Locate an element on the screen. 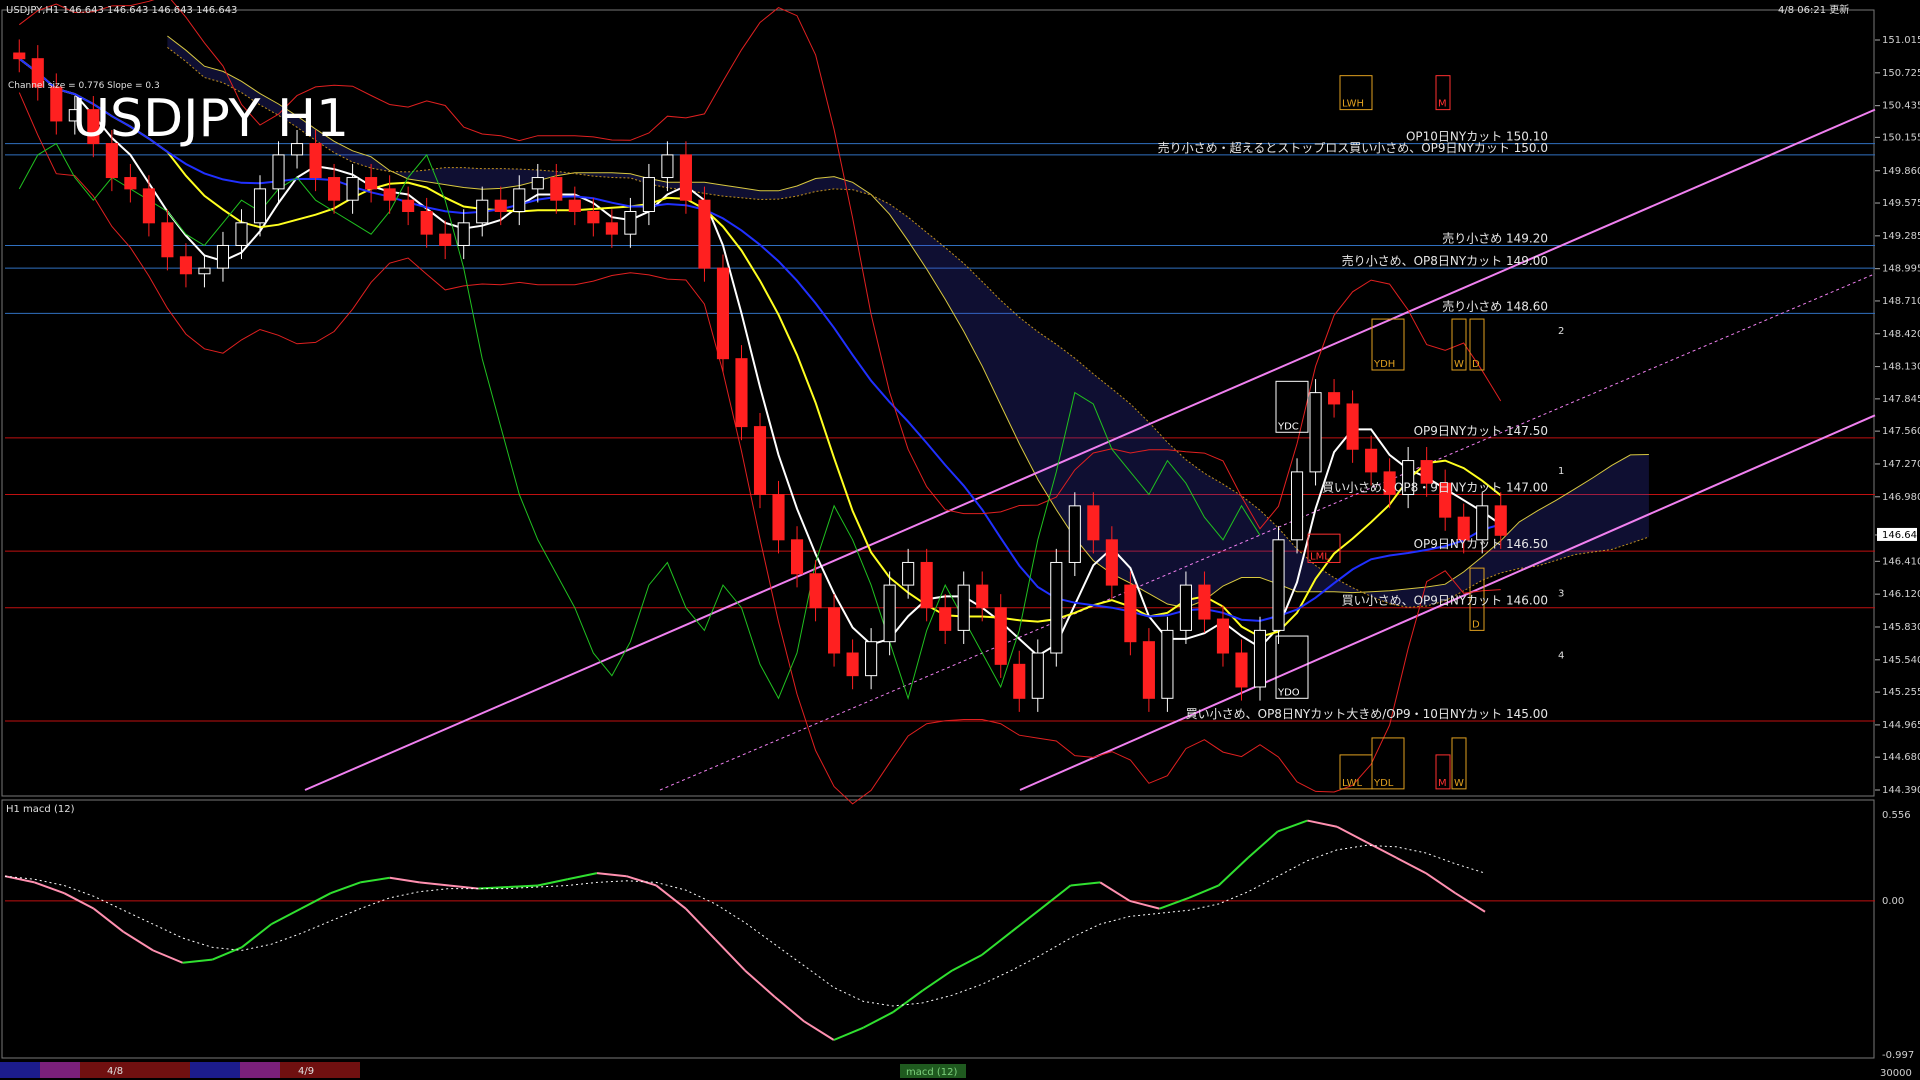 This screenshot has width=1920, height=1080. y-tick-label-13: 147.270 is located at coordinates (1901, 464).